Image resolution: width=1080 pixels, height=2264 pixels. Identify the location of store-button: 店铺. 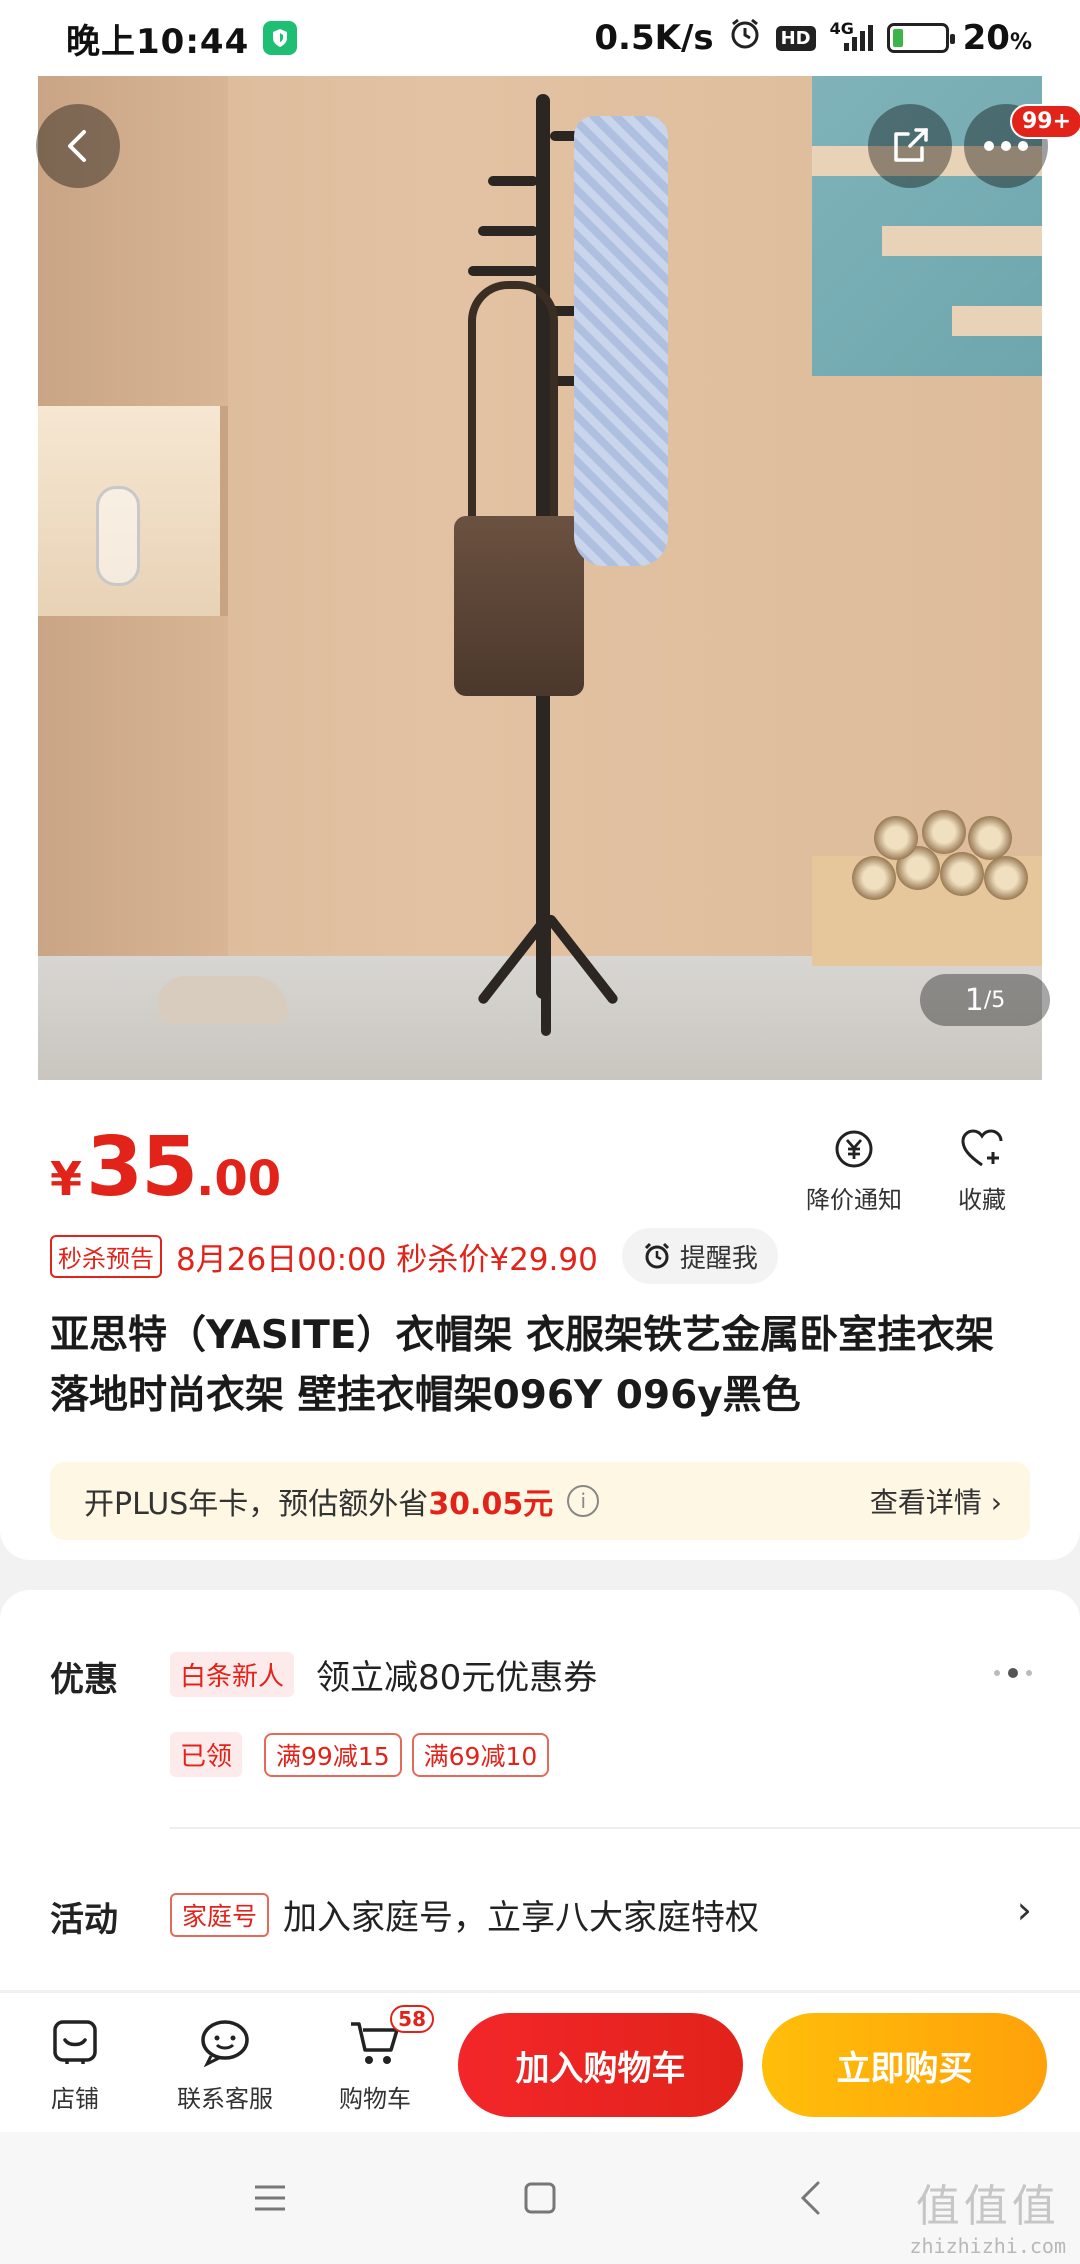
(75, 2062).